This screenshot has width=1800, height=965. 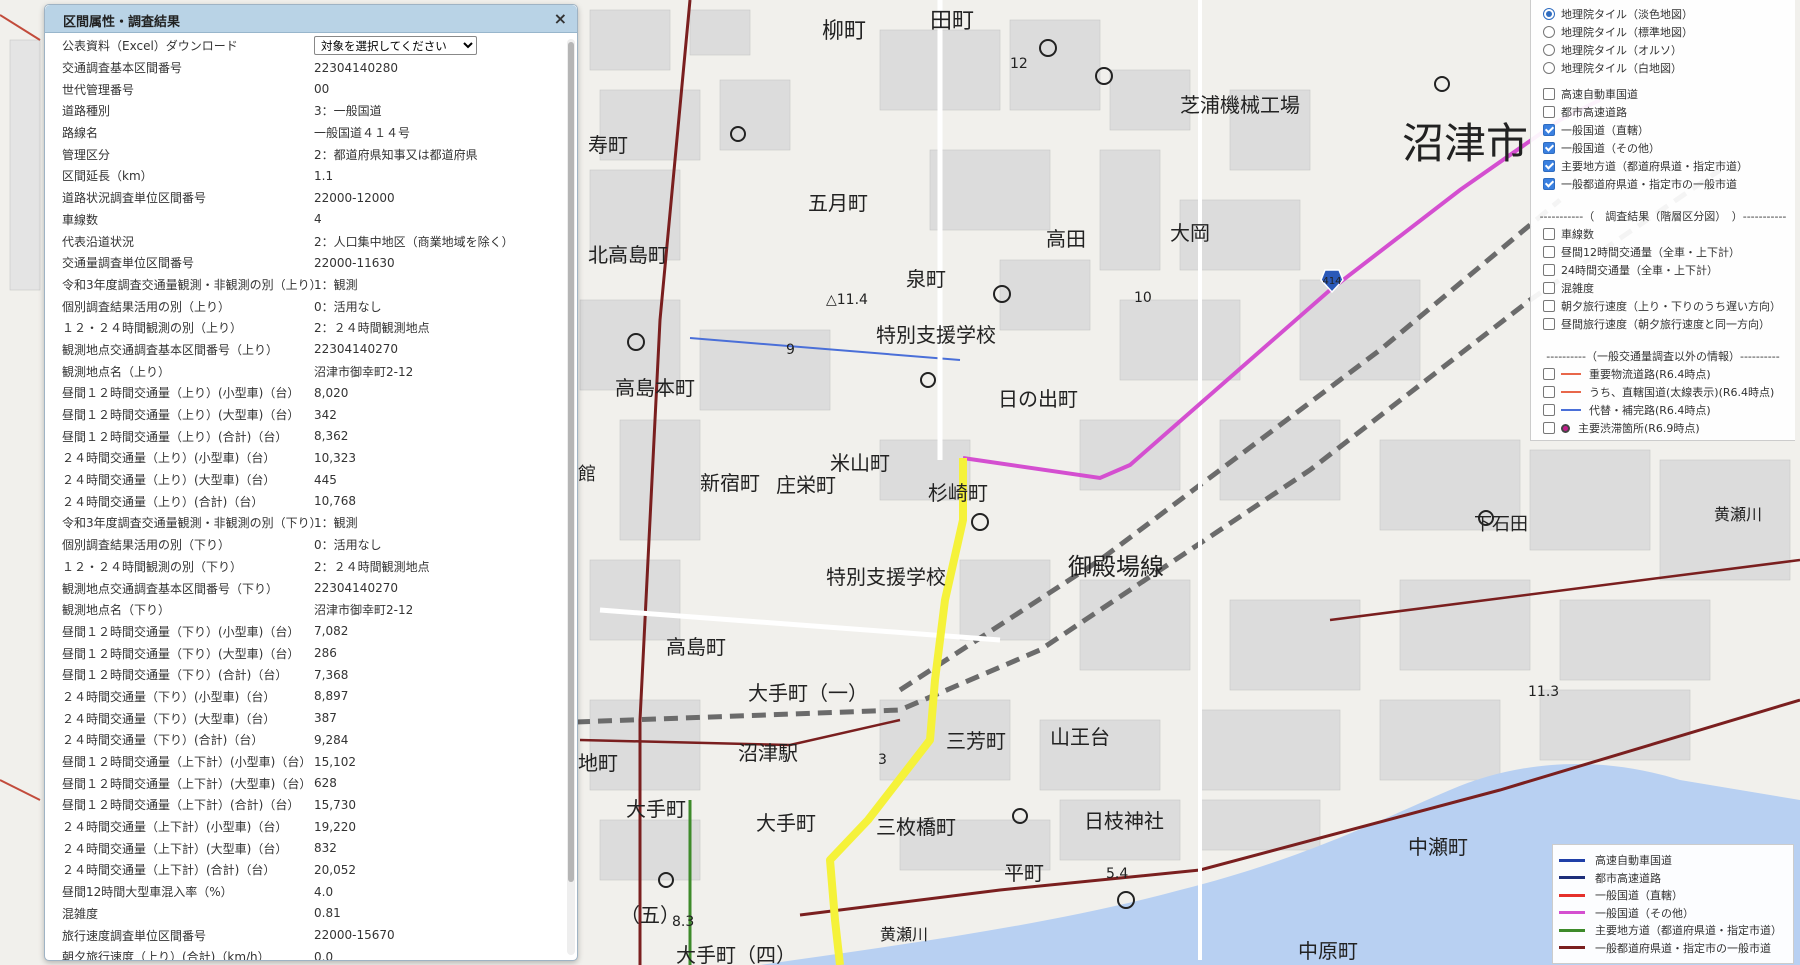 I want to click on other-info-section-header: ----------（一般交通量調査以外の情報）----------, so click(x=1663, y=356).